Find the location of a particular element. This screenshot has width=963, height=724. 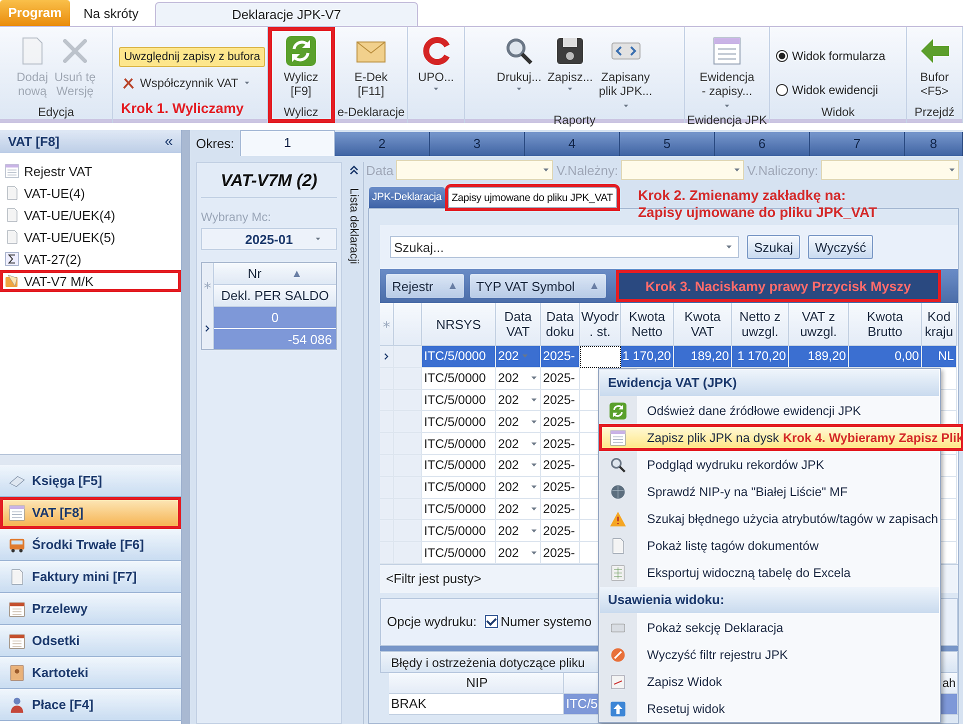

sub-tab: Zapisy ujmowane do pliku JPK_VAT is located at coordinates (532, 197).